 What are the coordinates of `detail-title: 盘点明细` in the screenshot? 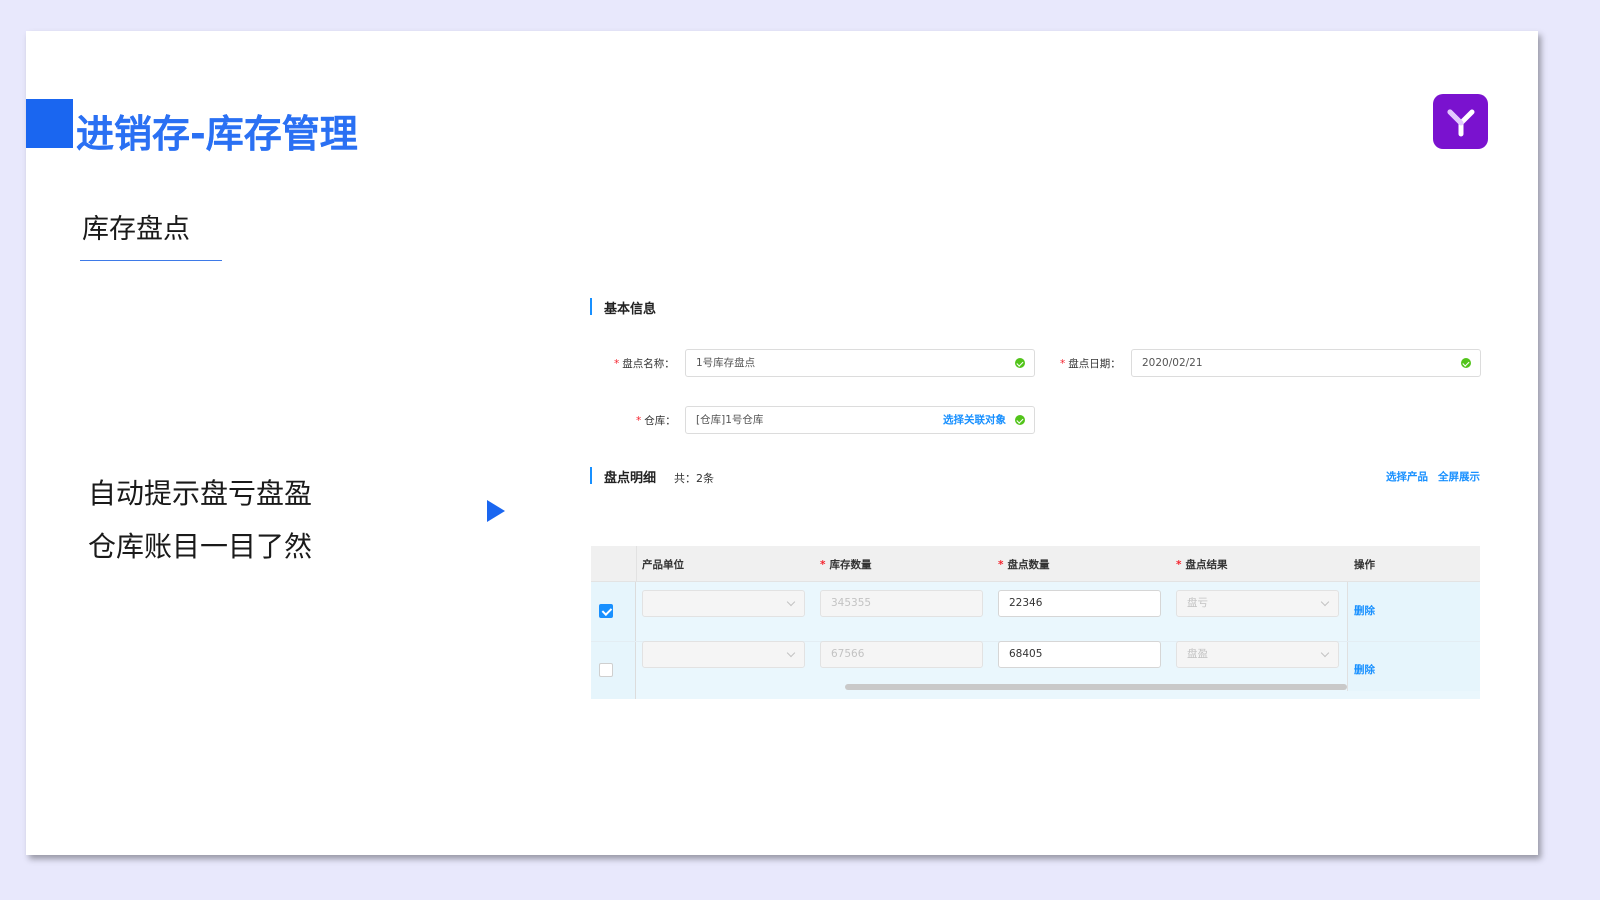 It's located at (630, 478).